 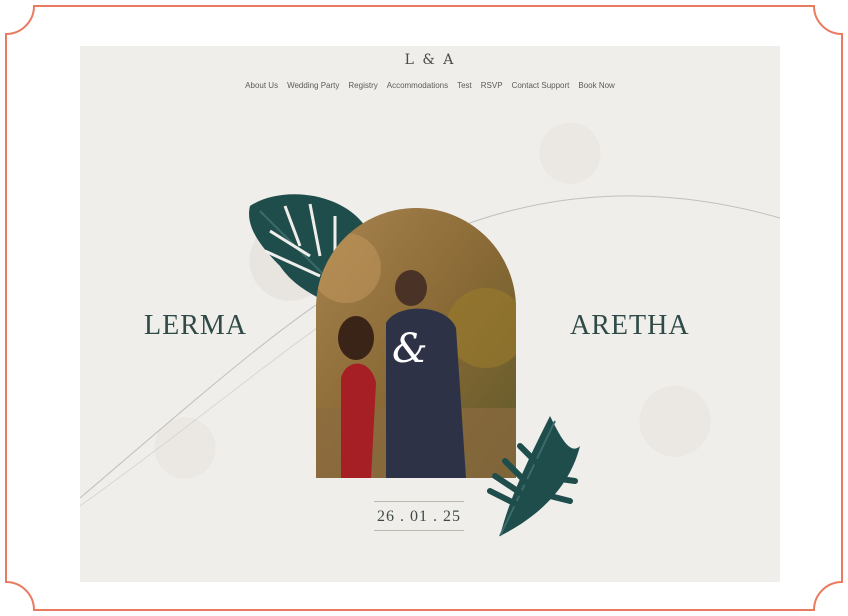 I want to click on nav-item-wedding-party: Wedding Party, so click(x=313, y=85).